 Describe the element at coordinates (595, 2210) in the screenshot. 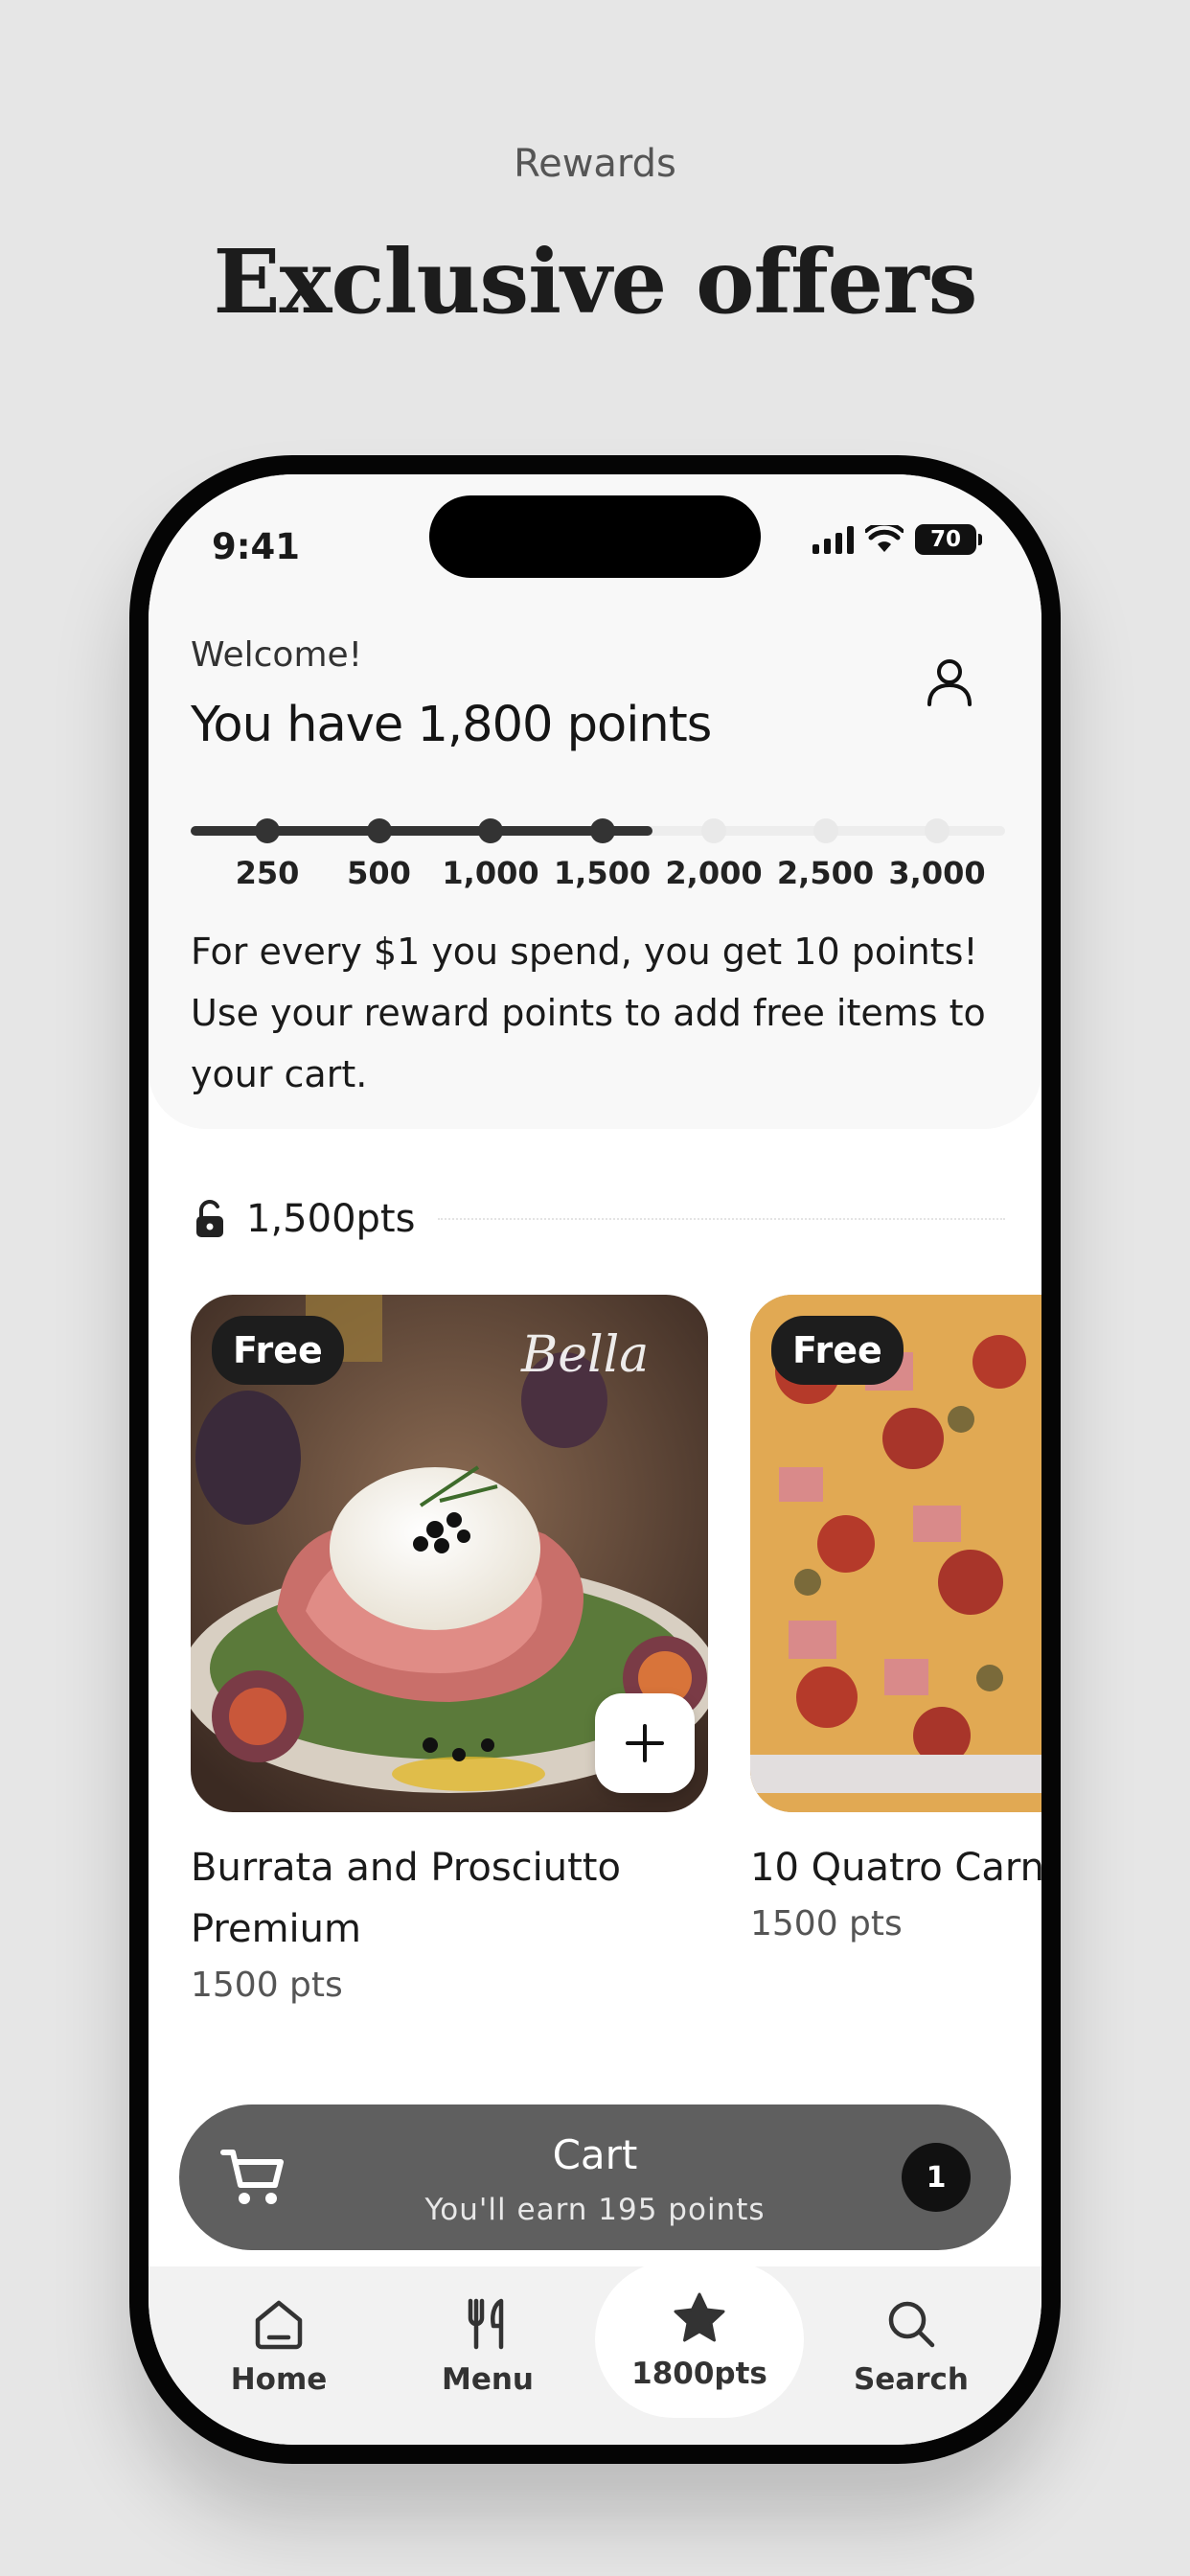

I see `cart-earn-text: You'll earn 195 points` at that location.